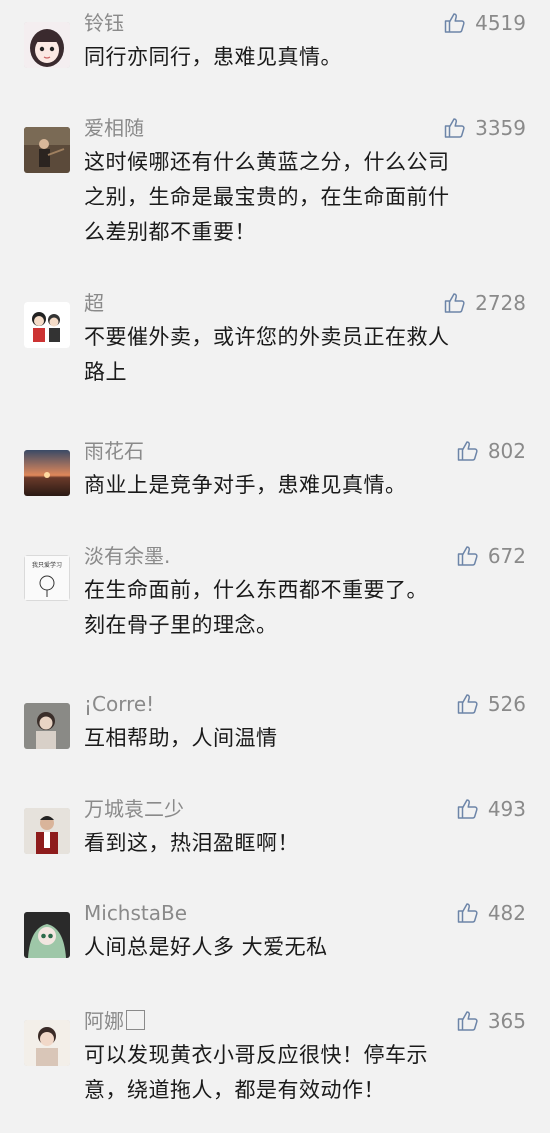 This screenshot has height=1133, width=550. Describe the element at coordinates (105, 372) in the screenshot. I see `comment-text-line: 路上` at that location.